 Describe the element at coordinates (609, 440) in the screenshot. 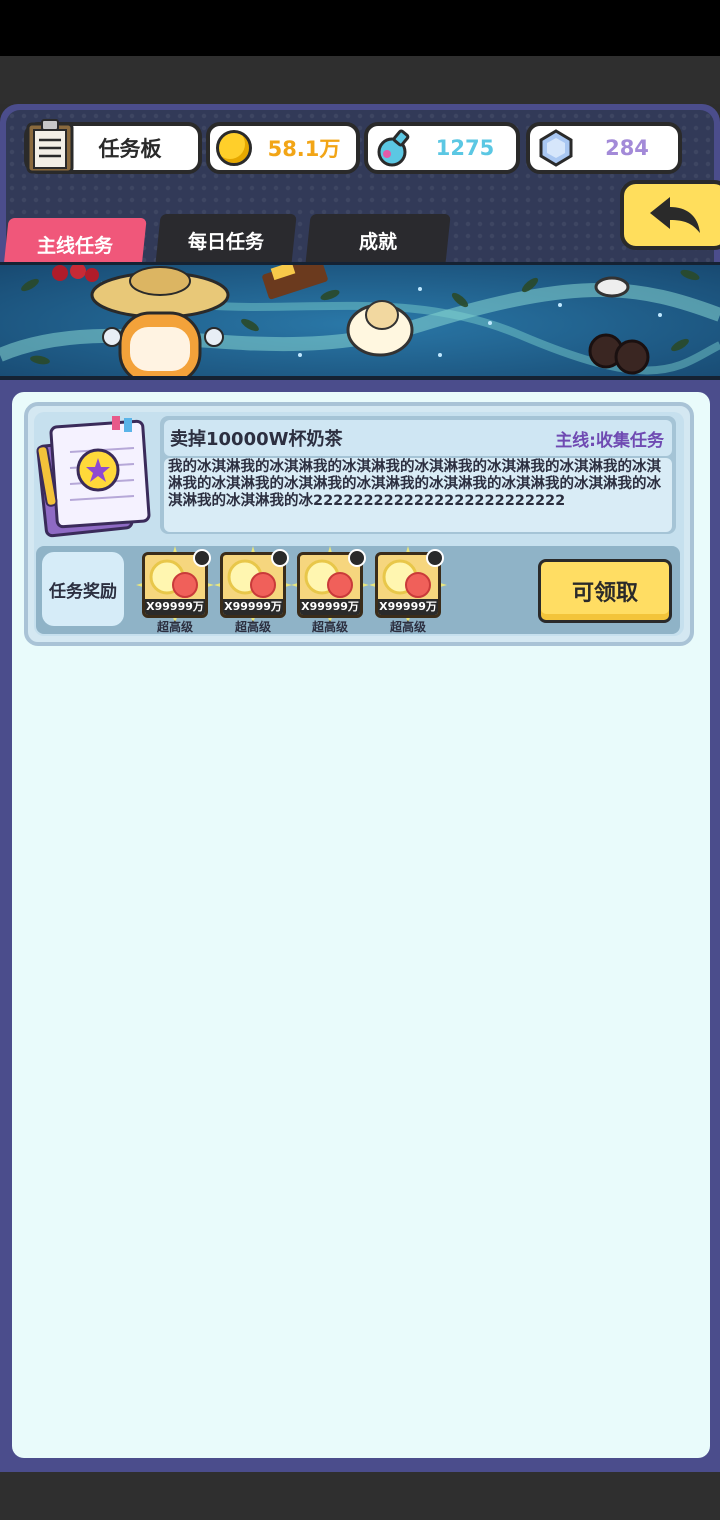

I see `task-type: 主线:收集任务` at that location.